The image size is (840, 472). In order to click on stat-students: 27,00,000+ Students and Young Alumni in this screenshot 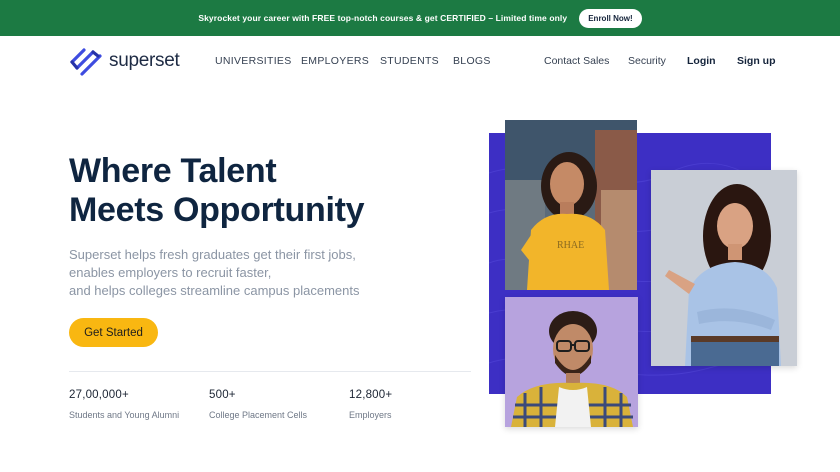, I will do `click(124, 404)`.